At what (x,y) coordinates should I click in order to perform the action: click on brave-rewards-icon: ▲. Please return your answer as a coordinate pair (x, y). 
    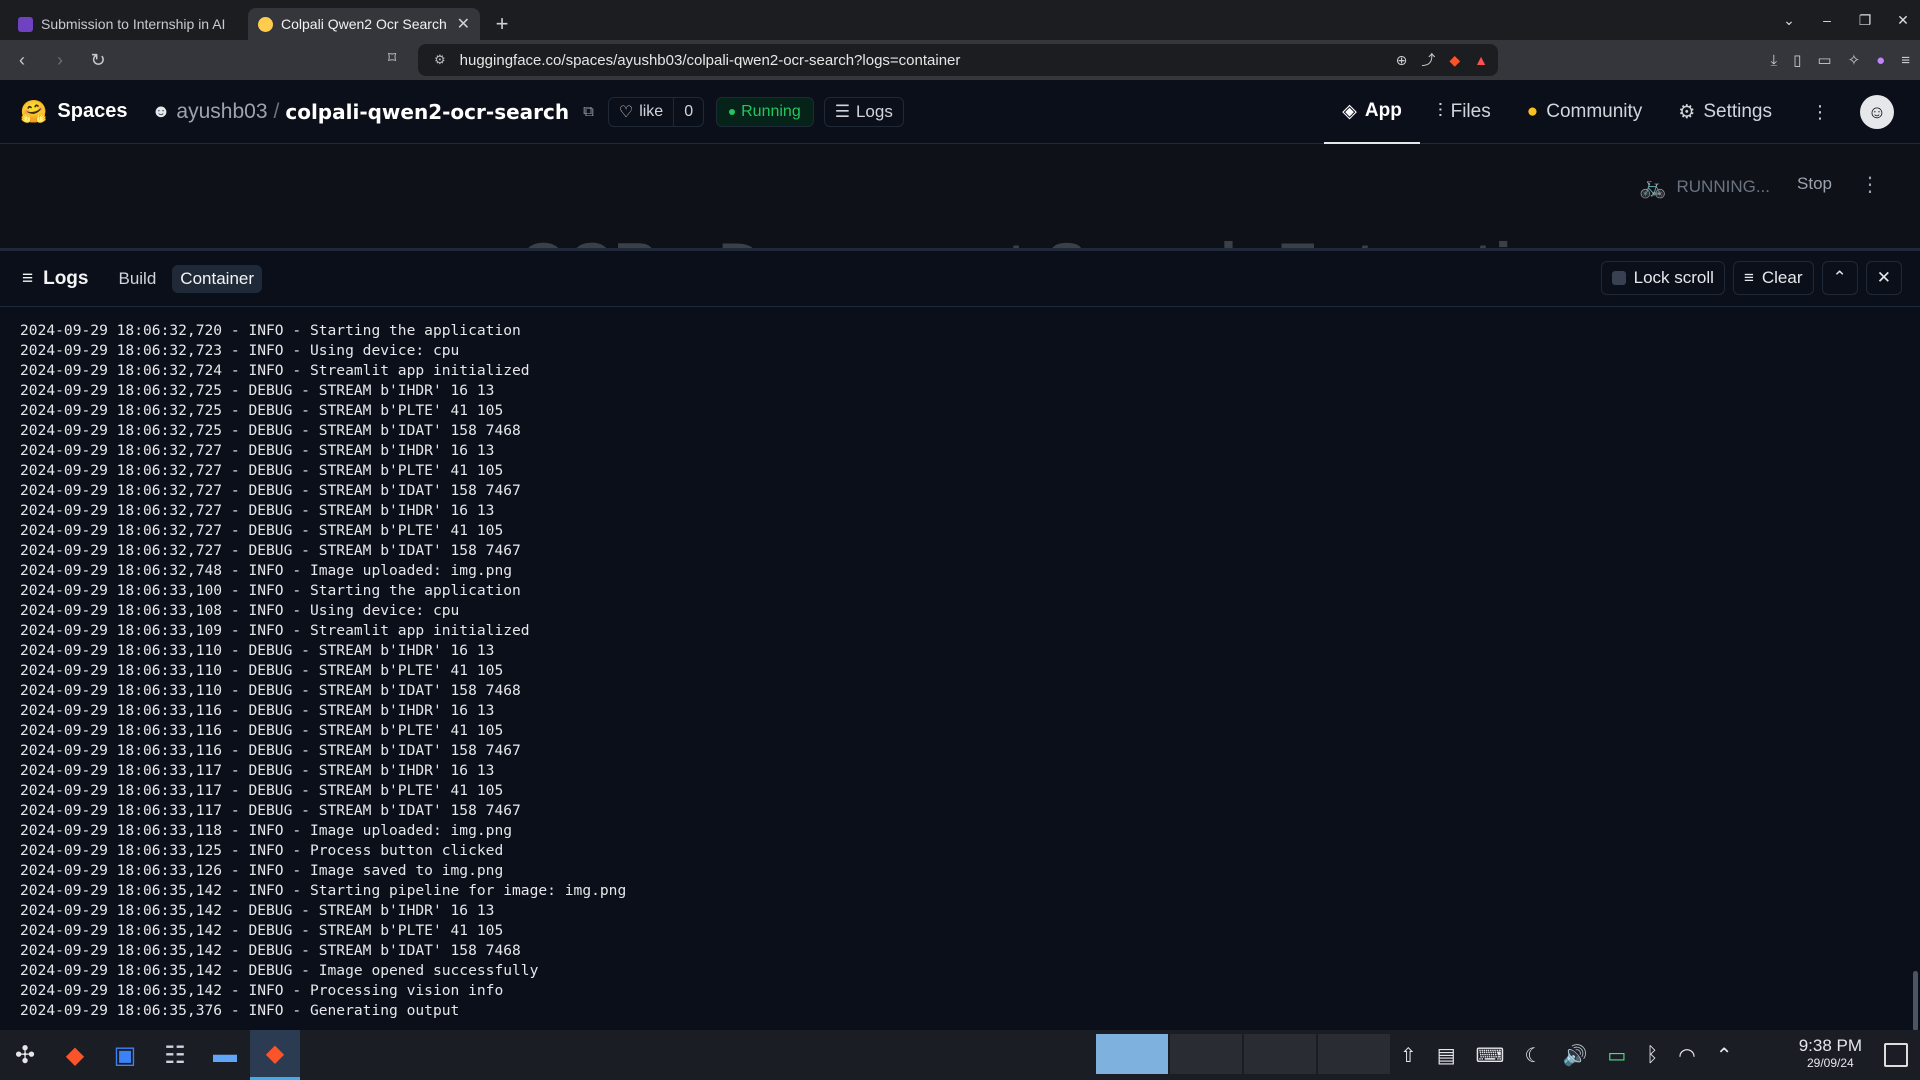
    Looking at the image, I should click on (1481, 60).